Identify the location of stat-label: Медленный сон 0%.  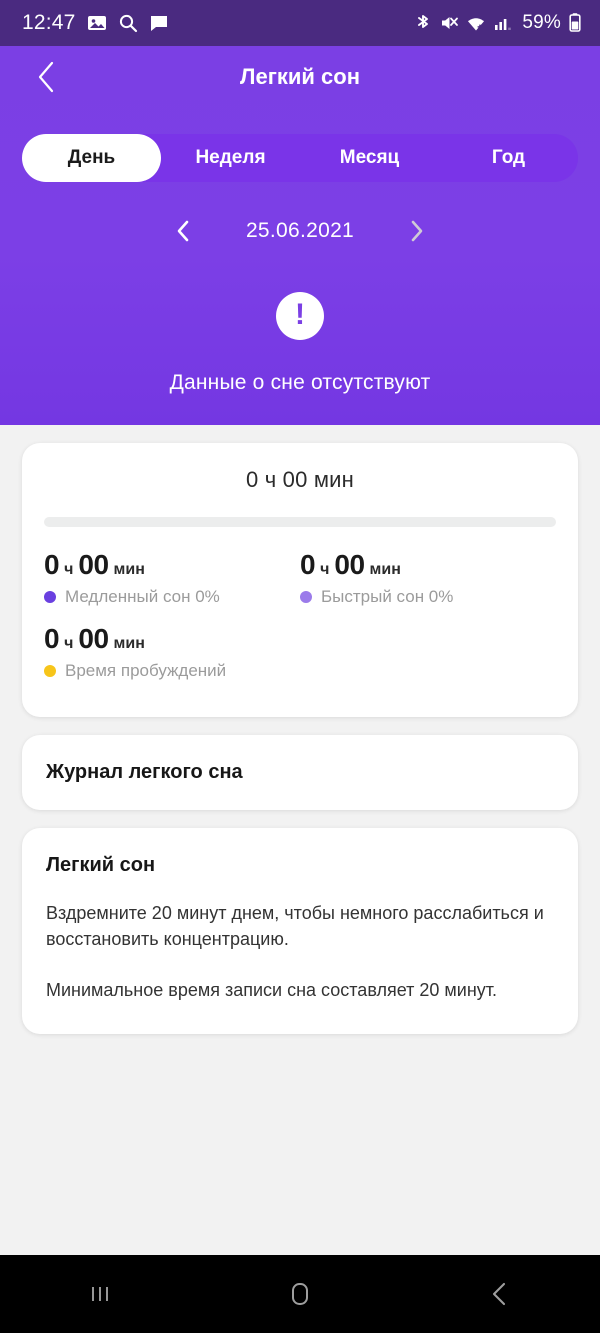
(142, 596).